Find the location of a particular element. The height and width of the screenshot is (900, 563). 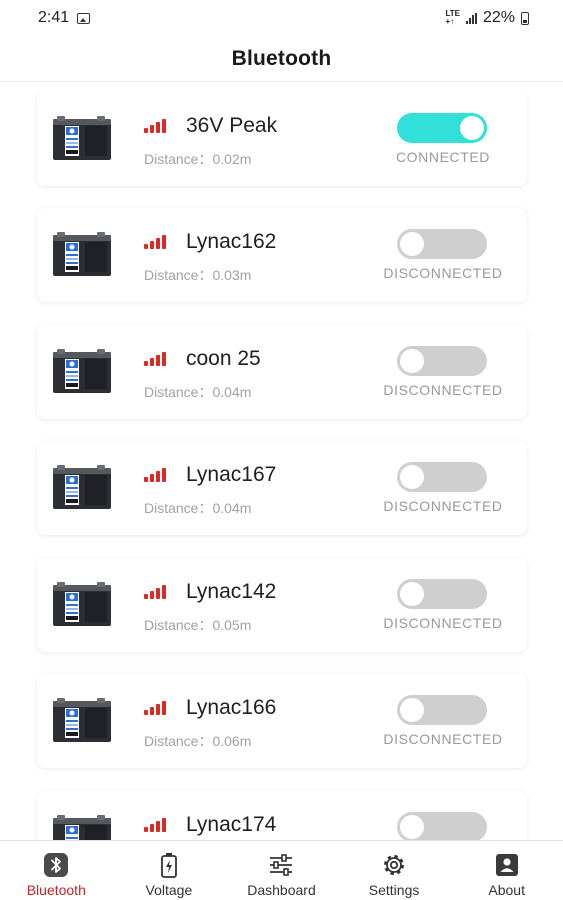

device-distance: Distance：0.02m is located at coordinates (198, 159).